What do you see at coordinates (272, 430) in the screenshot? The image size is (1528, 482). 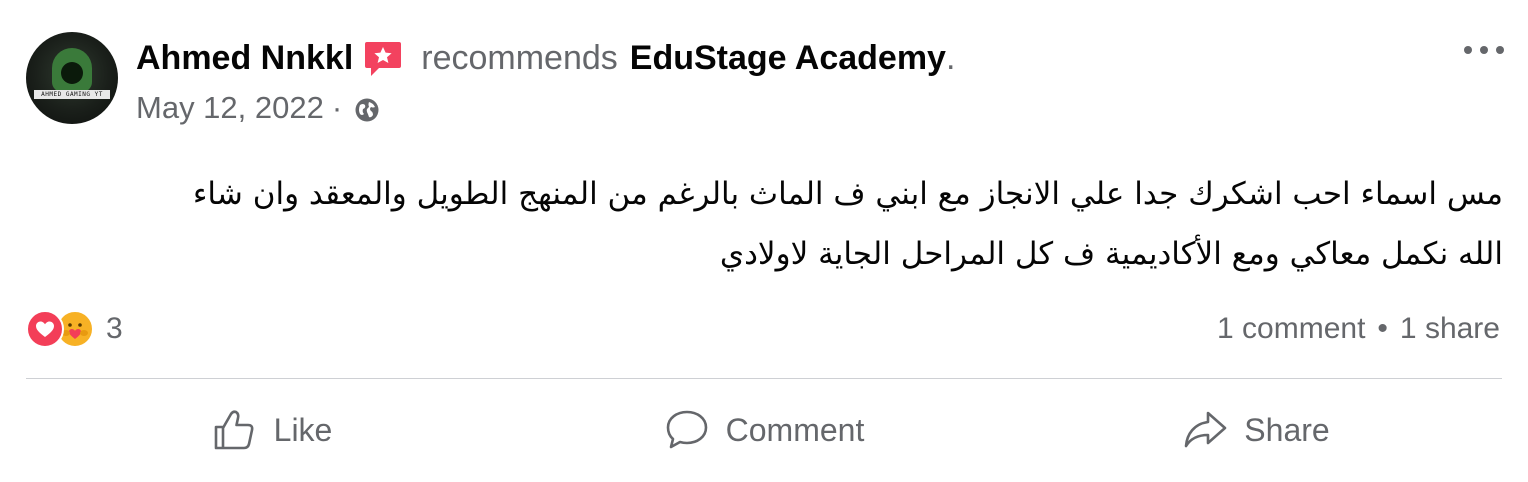 I see `like-button: Like` at bounding box center [272, 430].